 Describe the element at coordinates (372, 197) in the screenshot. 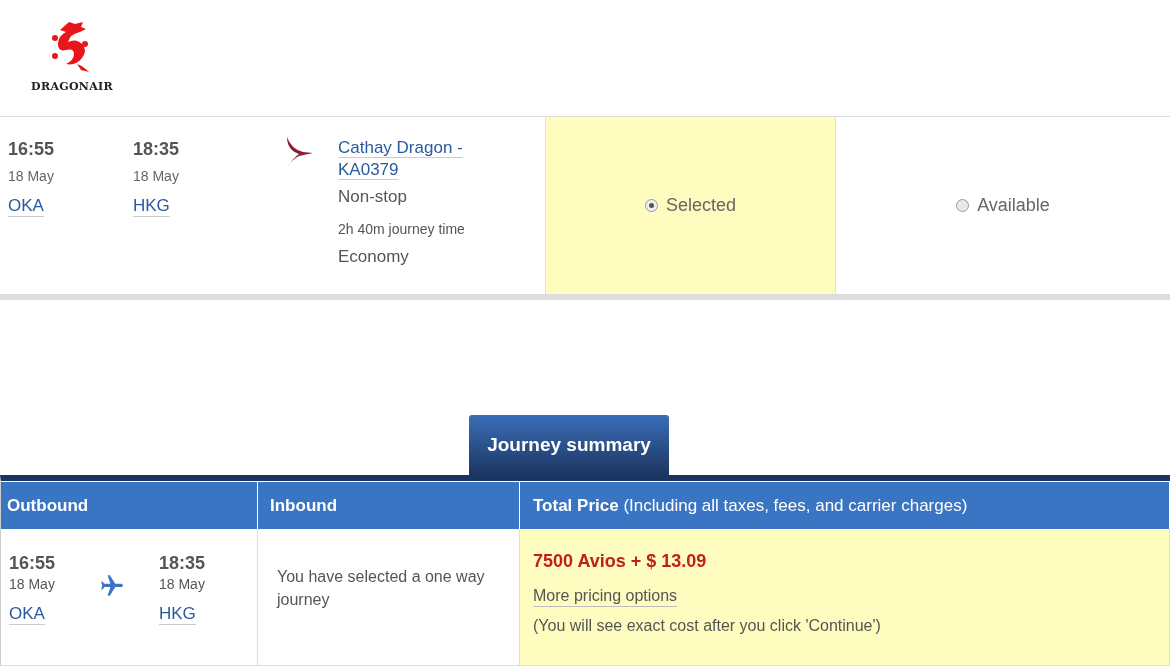

I see `stops-text: Non-stop` at that location.